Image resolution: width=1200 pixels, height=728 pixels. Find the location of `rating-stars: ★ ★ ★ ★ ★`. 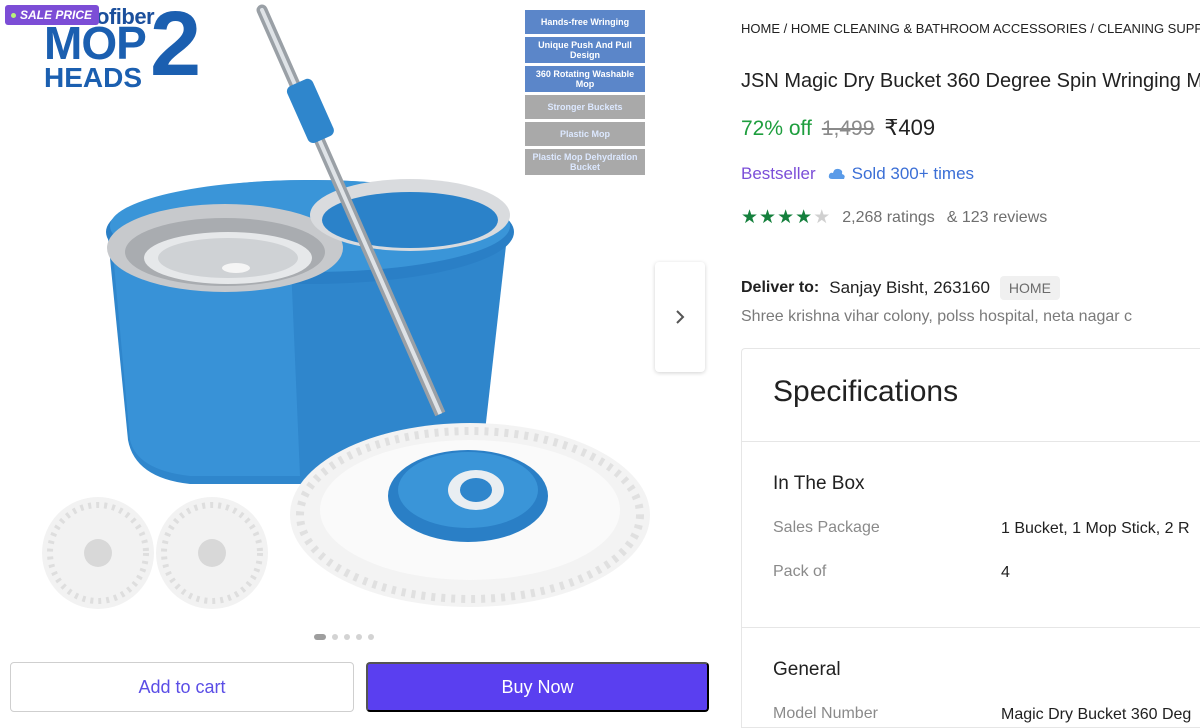

rating-stars: ★ ★ ★ ★ ★ is located at coordinates (785, 217).